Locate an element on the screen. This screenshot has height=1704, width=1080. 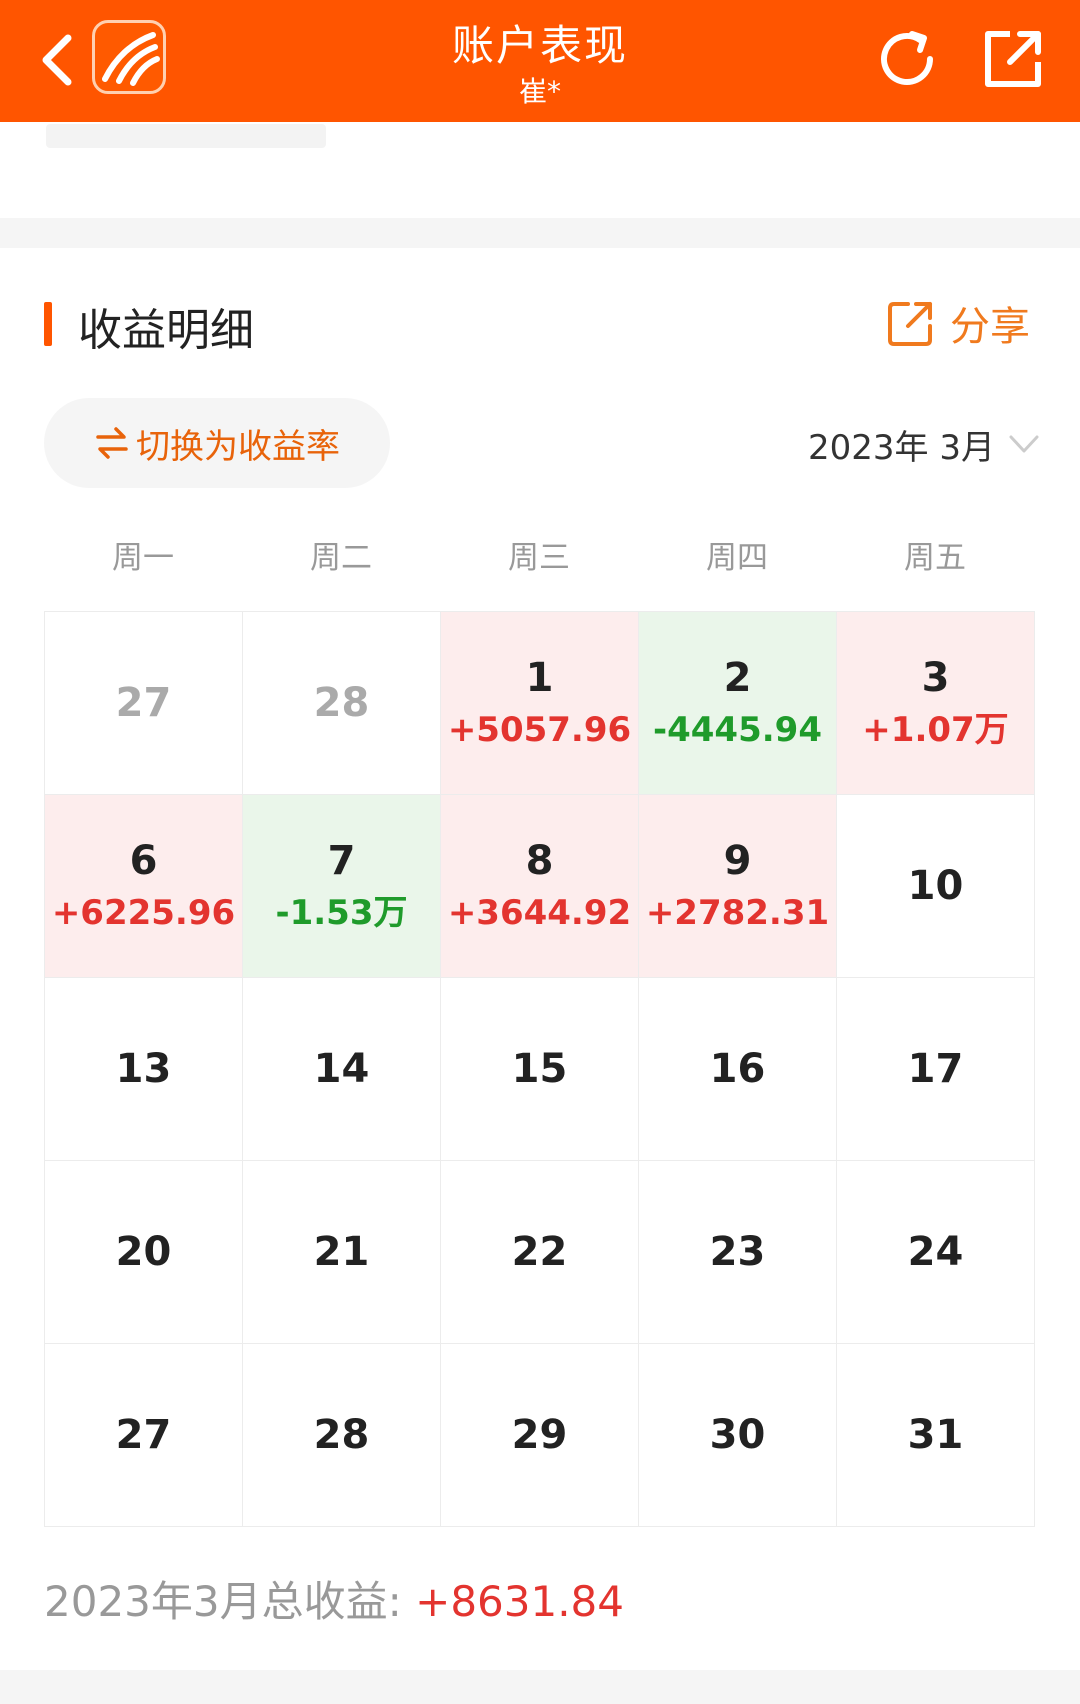
month-label: 2023年 3月 is located at coordinates (901, 448).